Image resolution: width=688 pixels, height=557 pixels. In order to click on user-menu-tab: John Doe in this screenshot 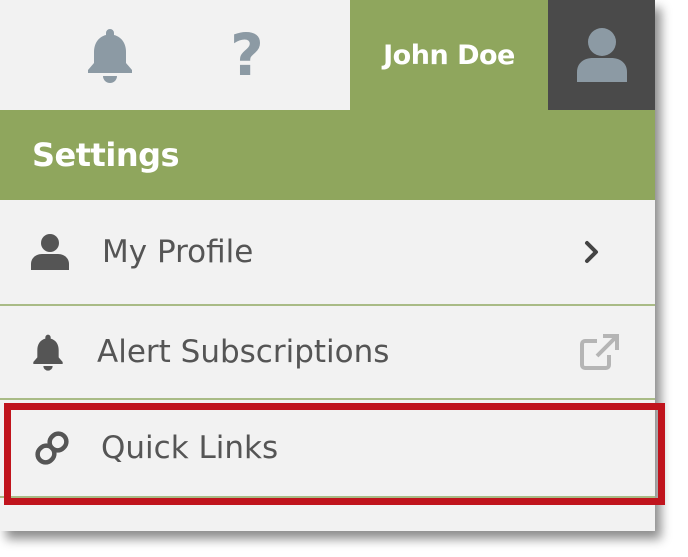, I will do `click(449, 55)`.